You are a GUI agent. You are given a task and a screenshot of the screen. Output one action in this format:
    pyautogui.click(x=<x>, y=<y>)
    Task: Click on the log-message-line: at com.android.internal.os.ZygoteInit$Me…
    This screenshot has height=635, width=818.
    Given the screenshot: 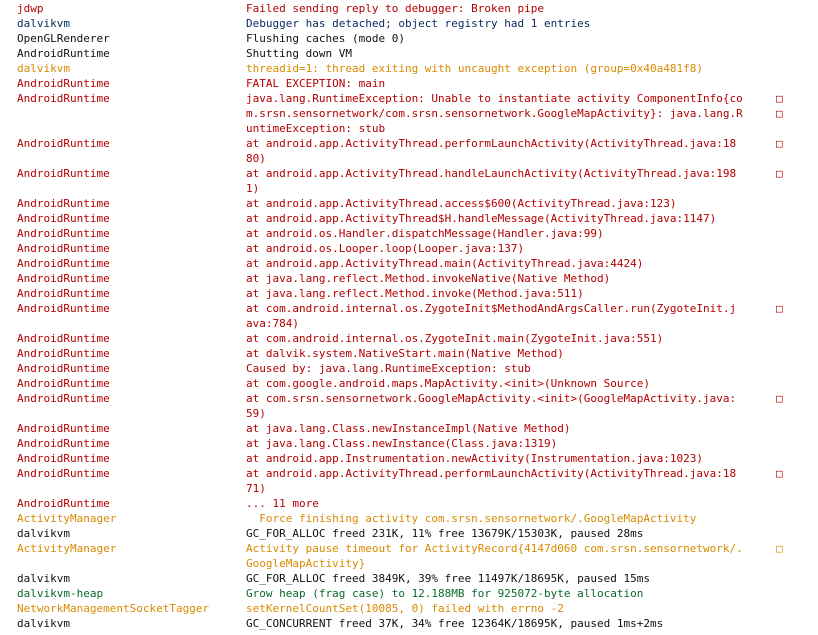 What is the action you would take?
    pyautogui.click(x=491, y=308)
    